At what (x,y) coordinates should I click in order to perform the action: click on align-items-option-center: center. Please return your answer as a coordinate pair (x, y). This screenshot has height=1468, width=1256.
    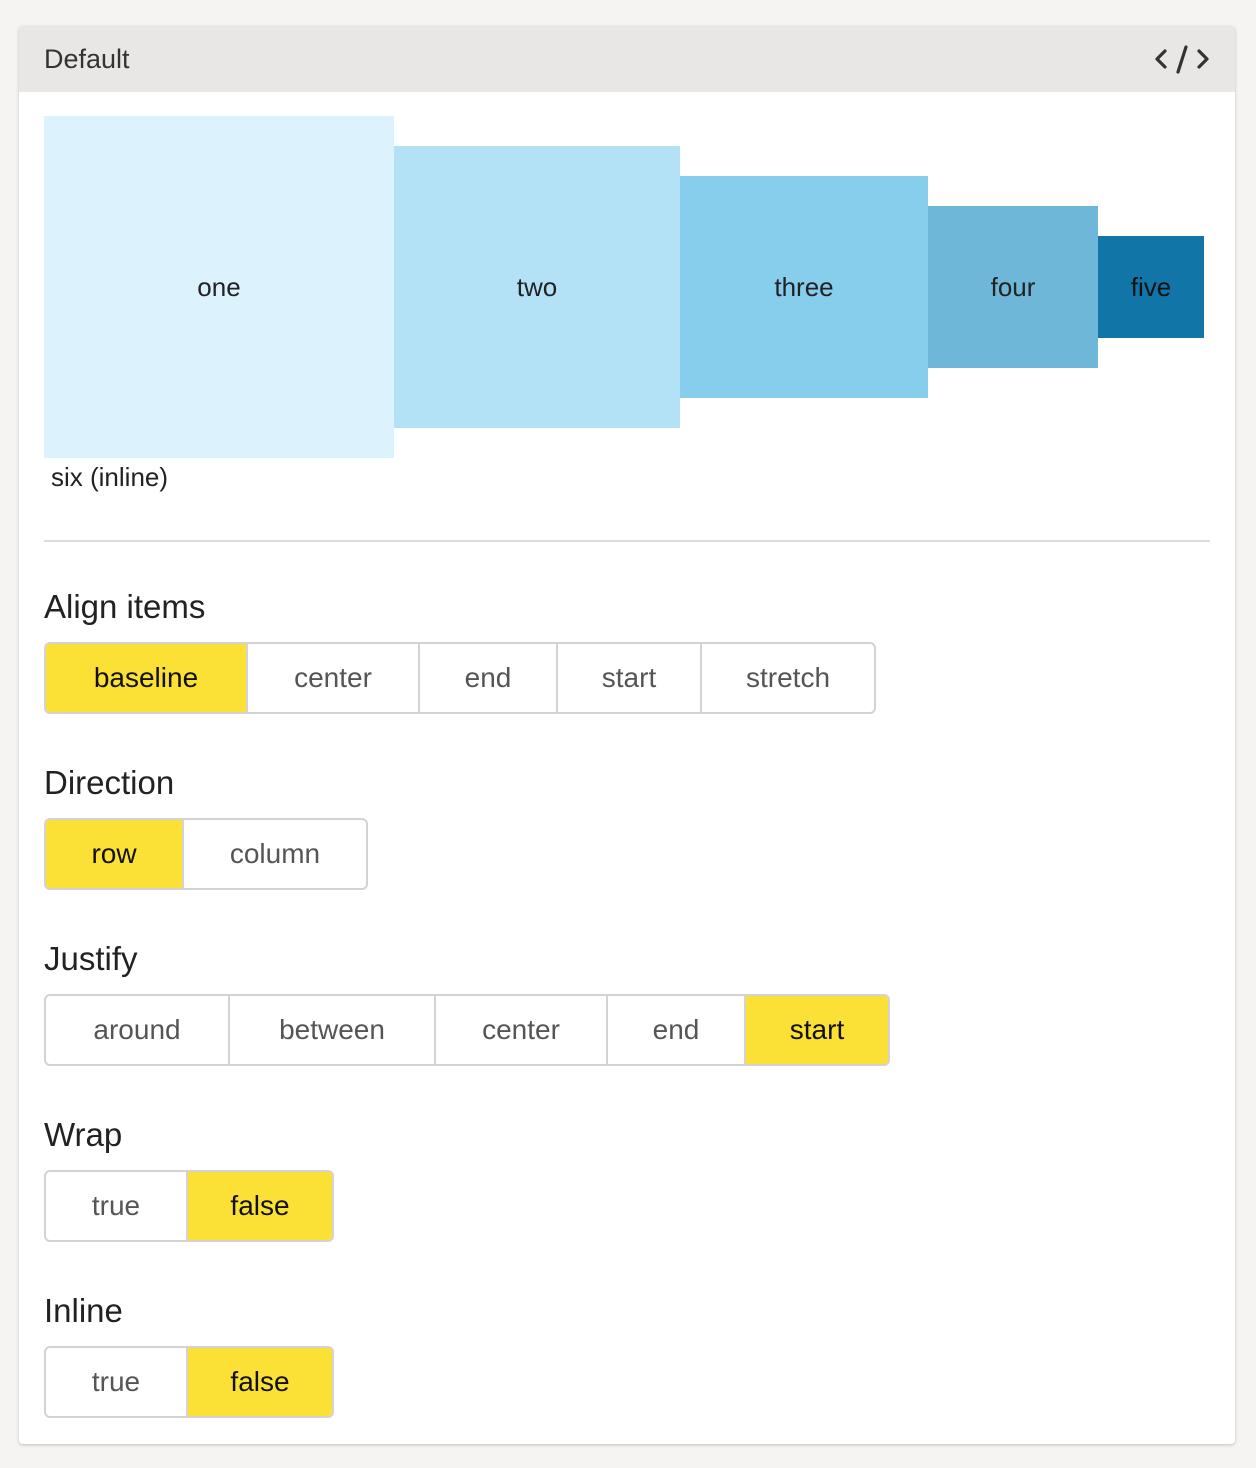
    Looking at the image, I should click on (332, 678).